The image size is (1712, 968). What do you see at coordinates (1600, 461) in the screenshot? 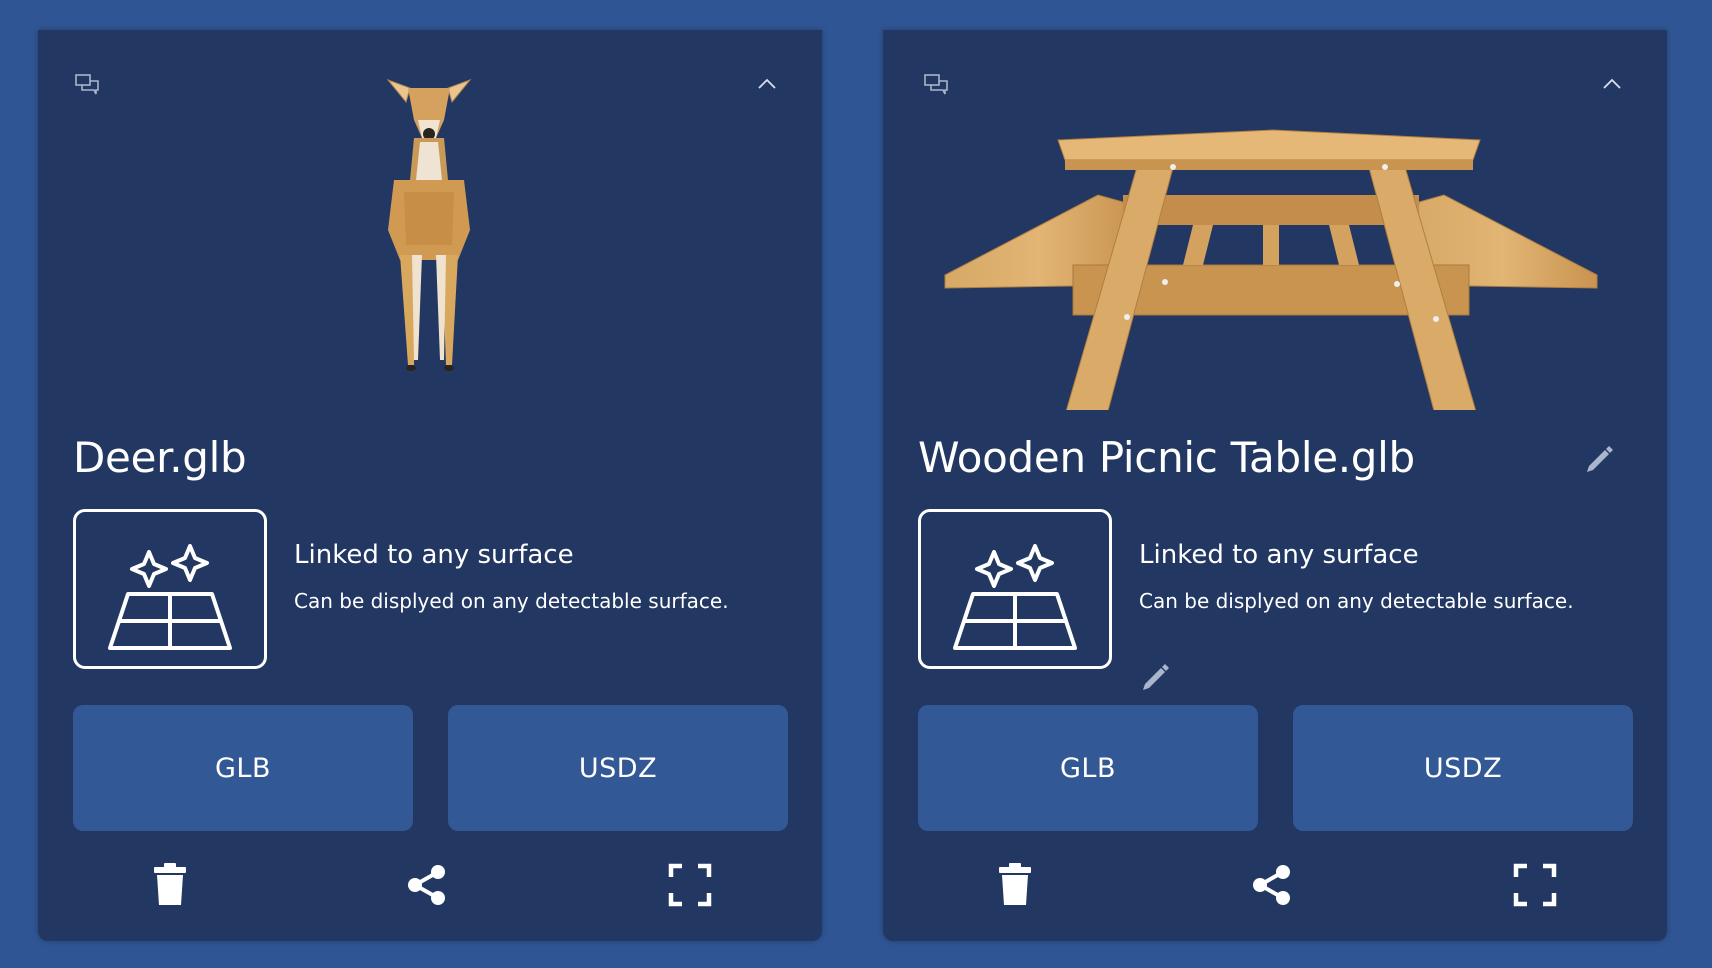
I see `edit-title-pencil-icon` at bounding box center [1600, 461].